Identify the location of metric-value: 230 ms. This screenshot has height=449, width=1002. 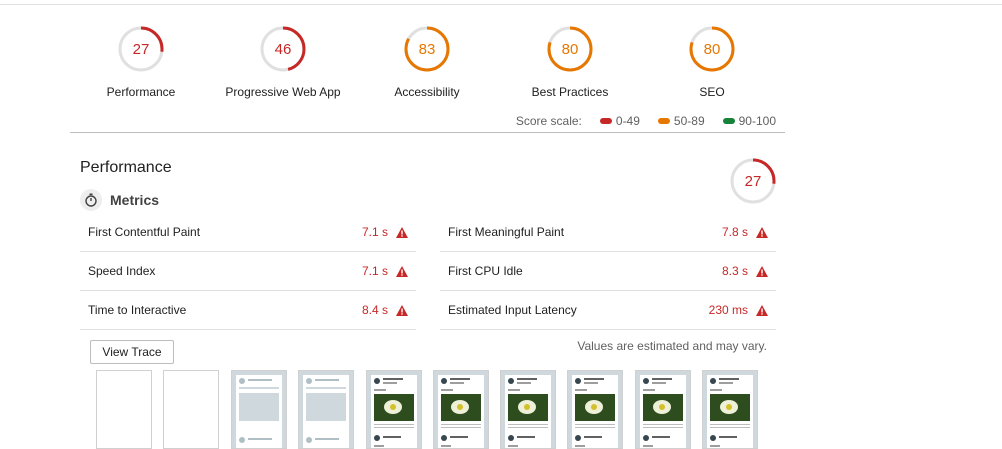
(728, 310).